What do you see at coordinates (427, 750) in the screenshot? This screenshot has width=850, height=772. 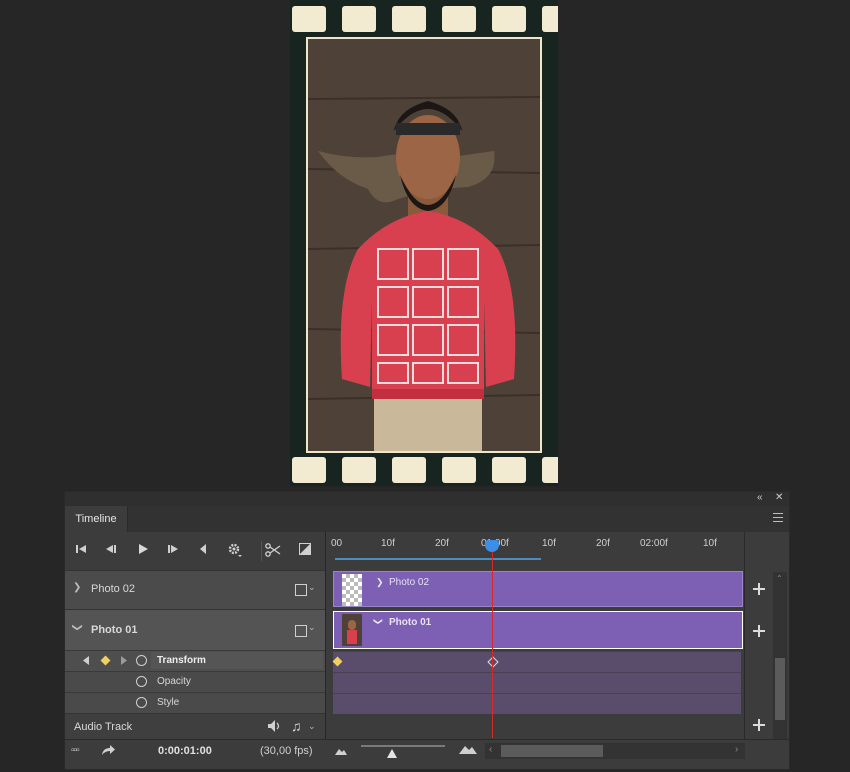 I see `timeline-footer: ▫▫▫ 0:00:01:00 (30,00 fps) ‹ ›` at bounding box center [427, 750].